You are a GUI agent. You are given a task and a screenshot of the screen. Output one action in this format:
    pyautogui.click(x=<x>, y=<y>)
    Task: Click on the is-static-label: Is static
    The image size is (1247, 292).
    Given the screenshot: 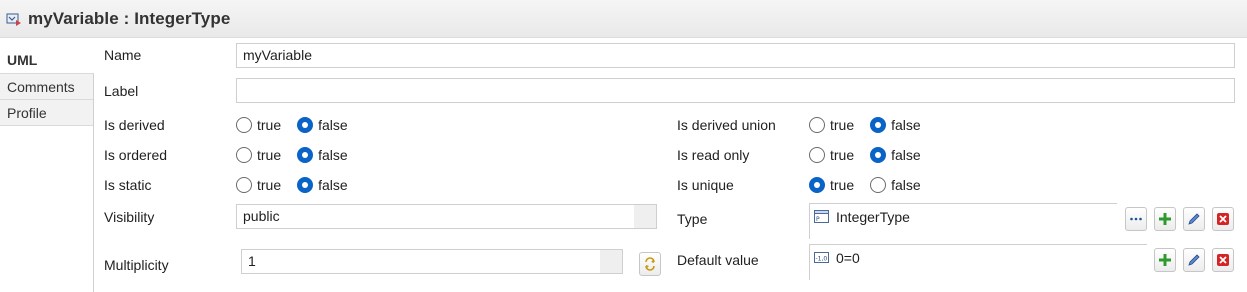 What is the action you would take?
    pyautogui.click(x=128, y=185)
    